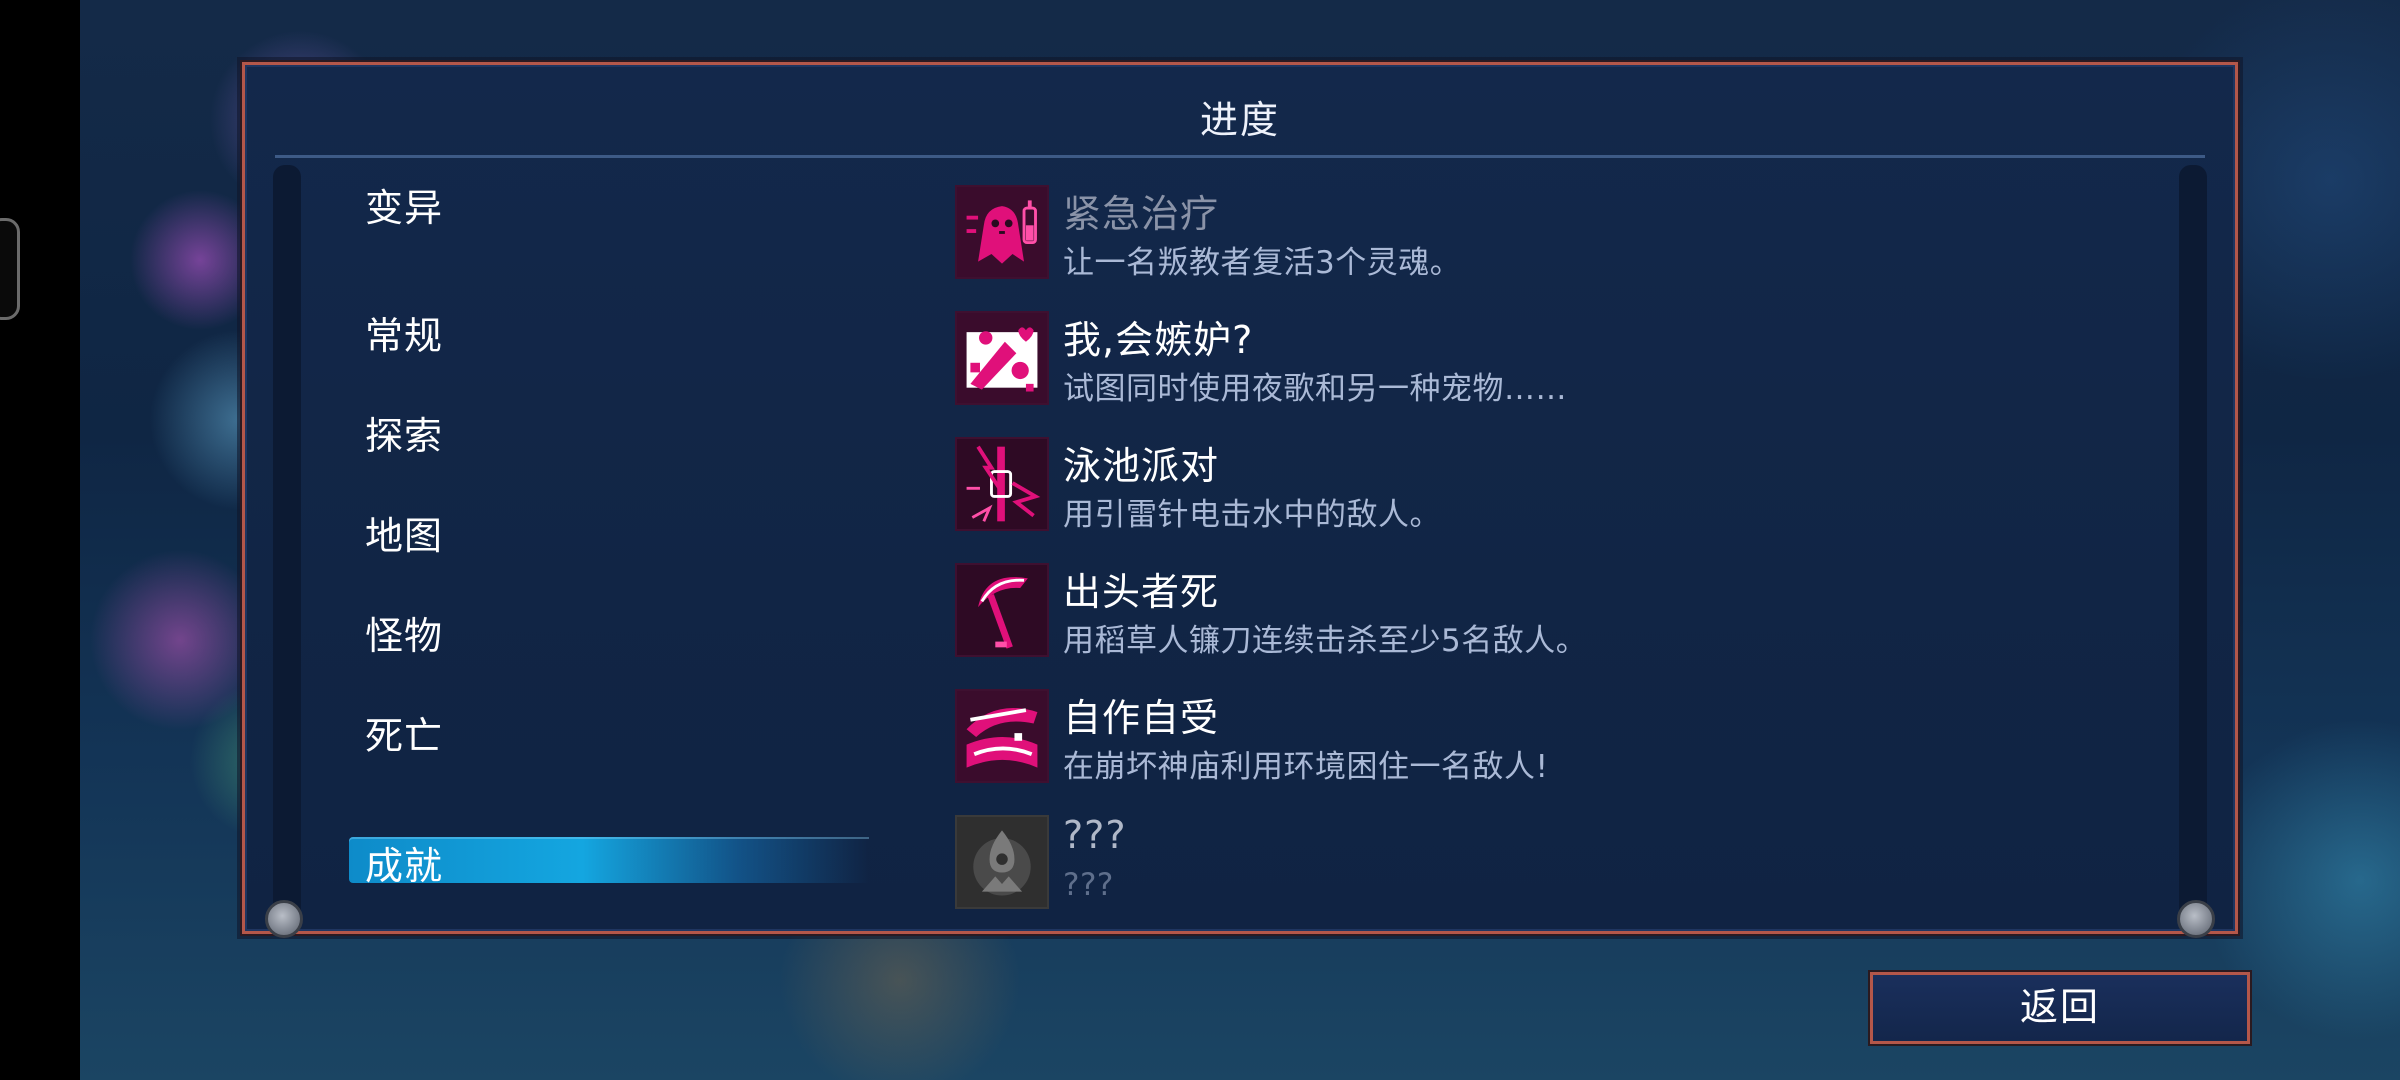  I want to click on achievement-name: 自作自受, so click(1141, 718).